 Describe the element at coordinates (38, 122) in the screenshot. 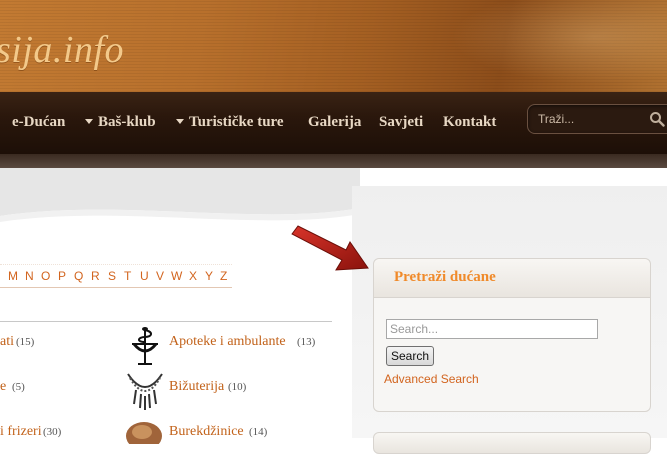

I see `nav-item-e-ducan: e-Dućan` at that location.